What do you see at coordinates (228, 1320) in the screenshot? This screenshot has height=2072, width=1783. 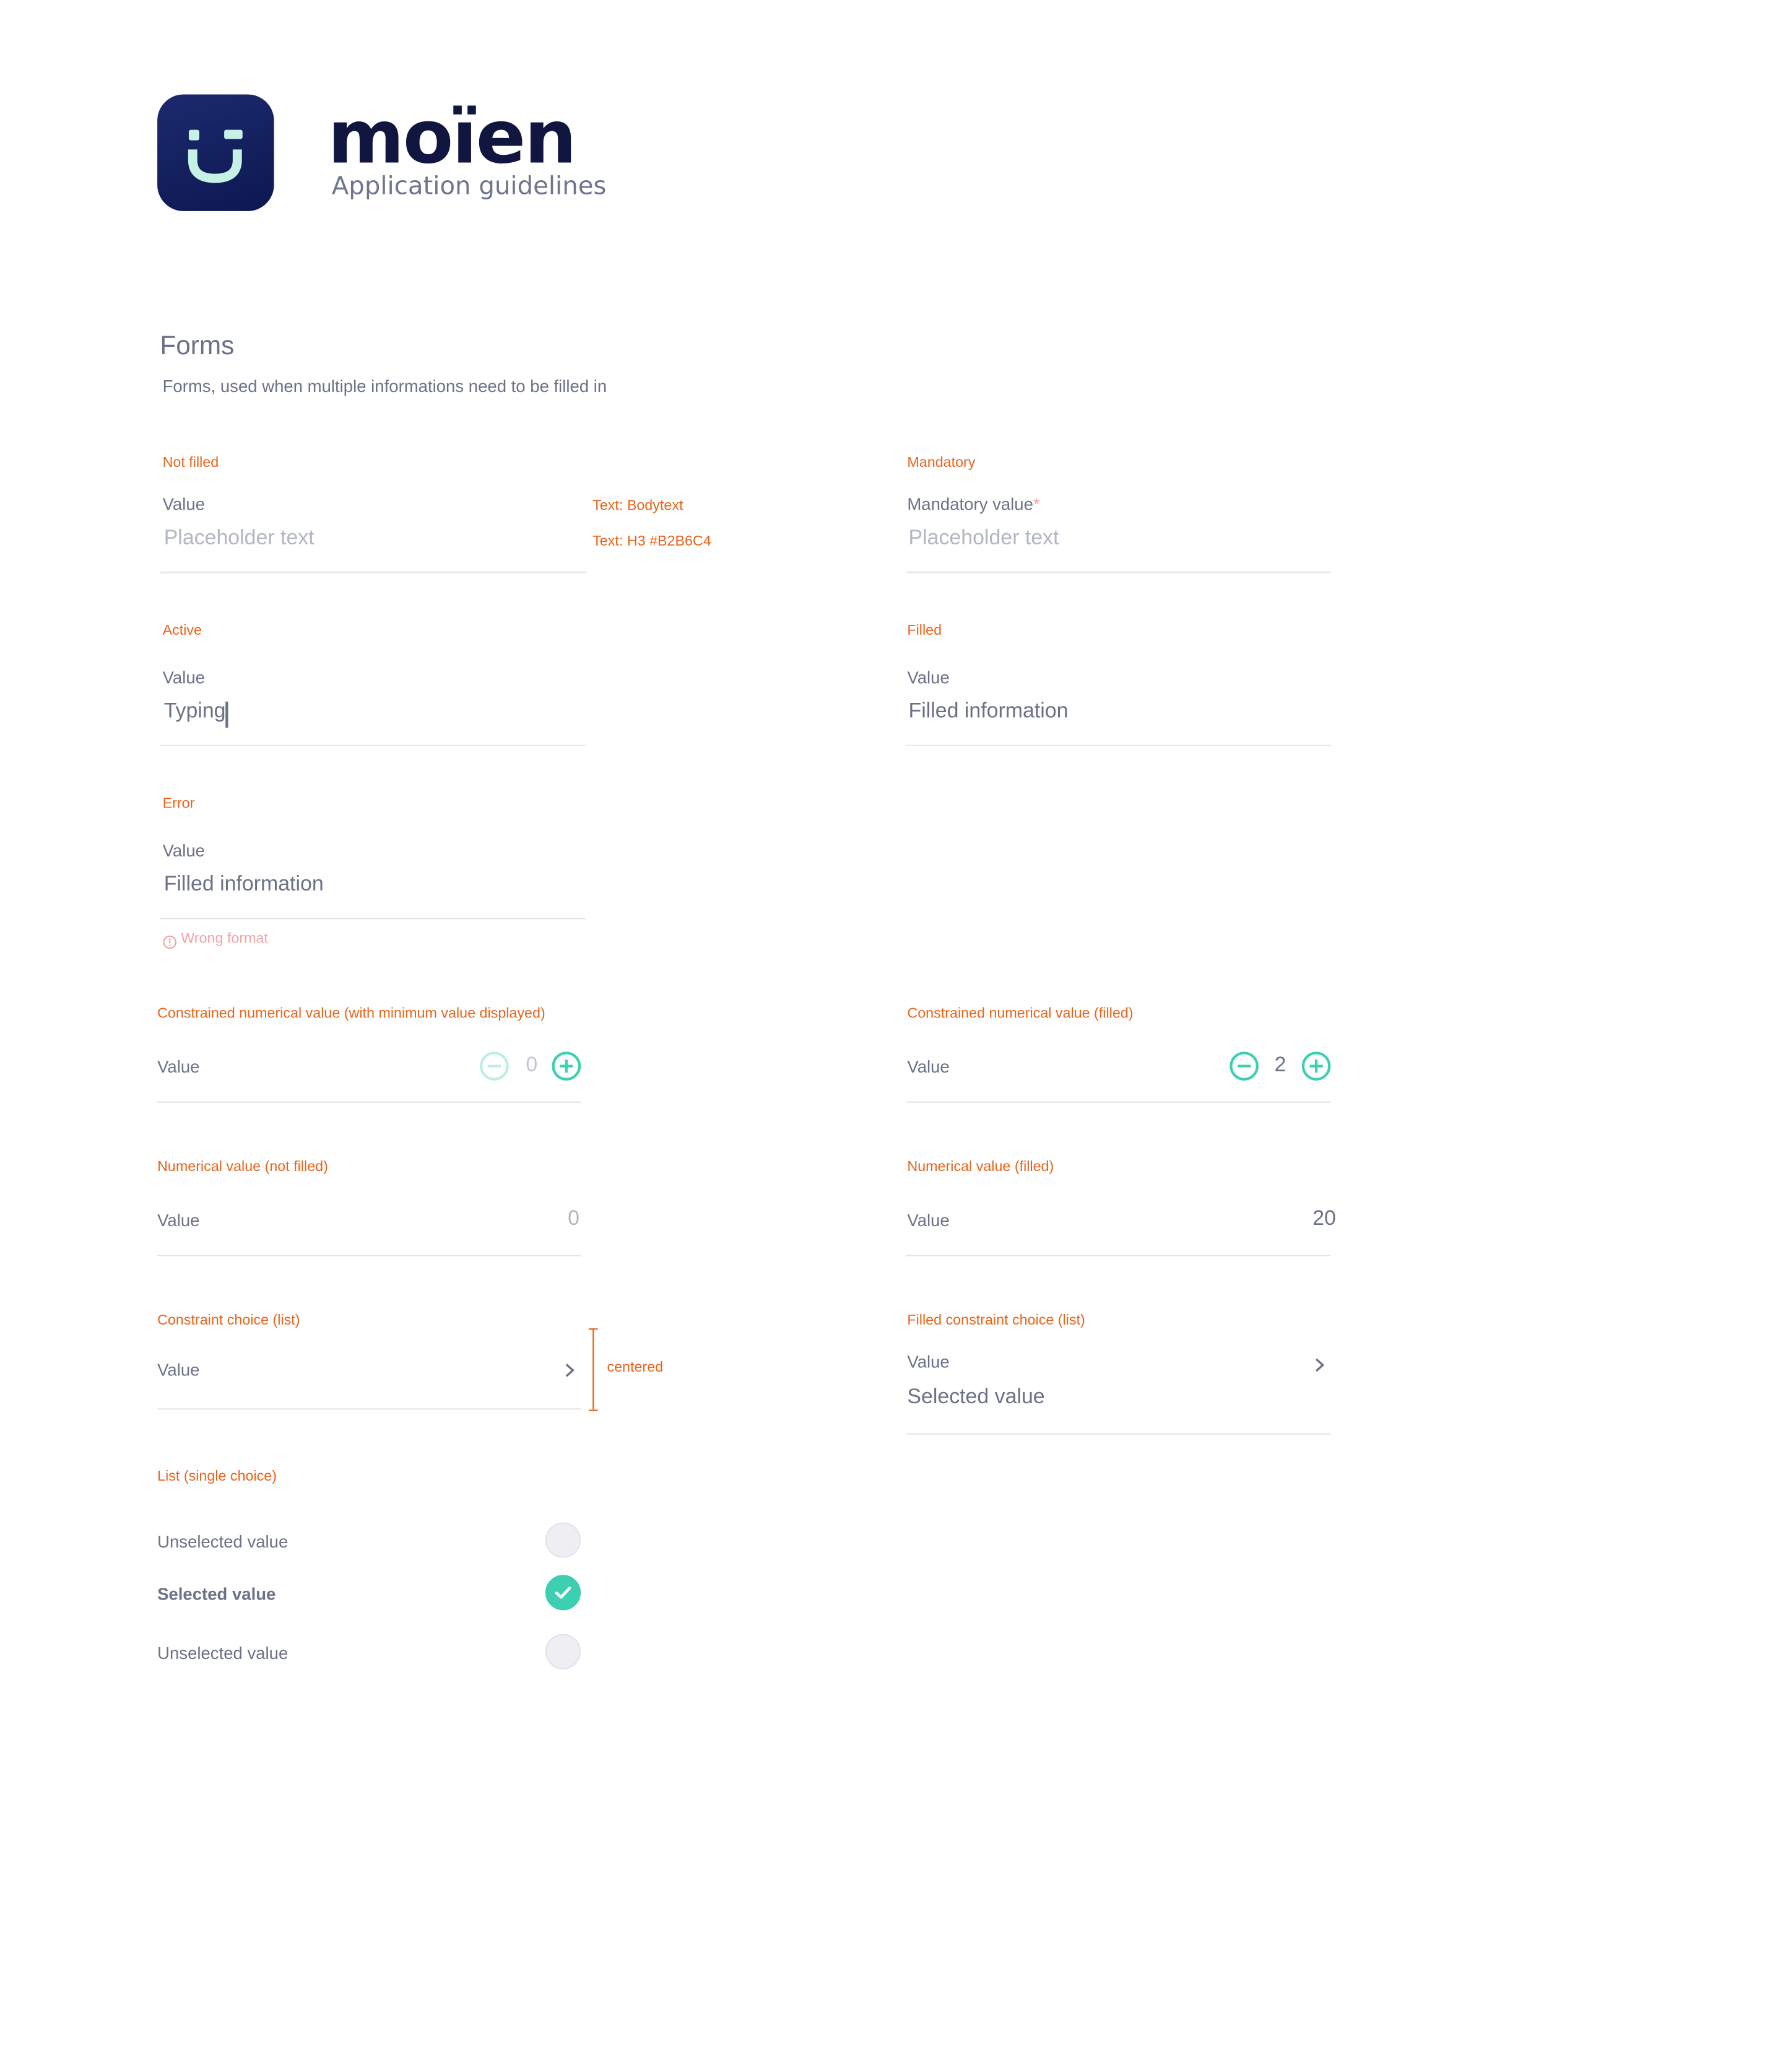 I see `note-constraint-choice: Constraint choice (list)` at bounding box center [228, 1320].